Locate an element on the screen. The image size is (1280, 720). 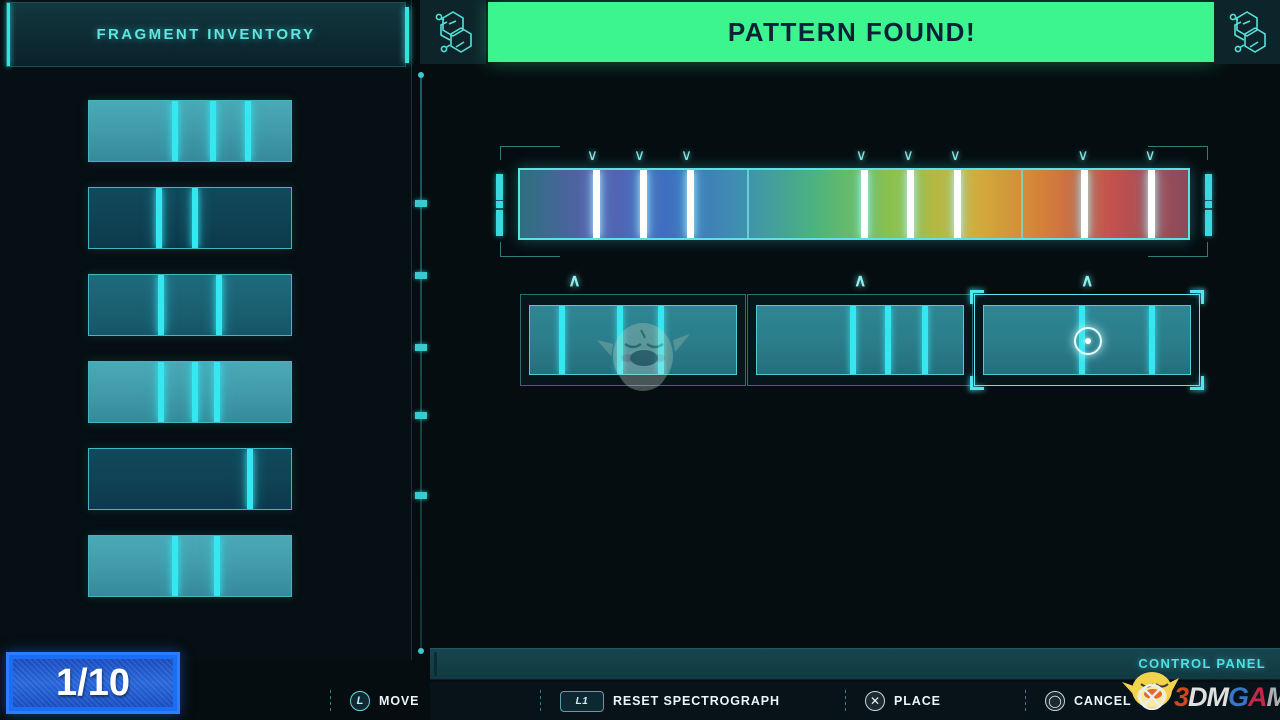
inventory-title: FRAGMENT INVENTORY is located at coordinates (206, 34).